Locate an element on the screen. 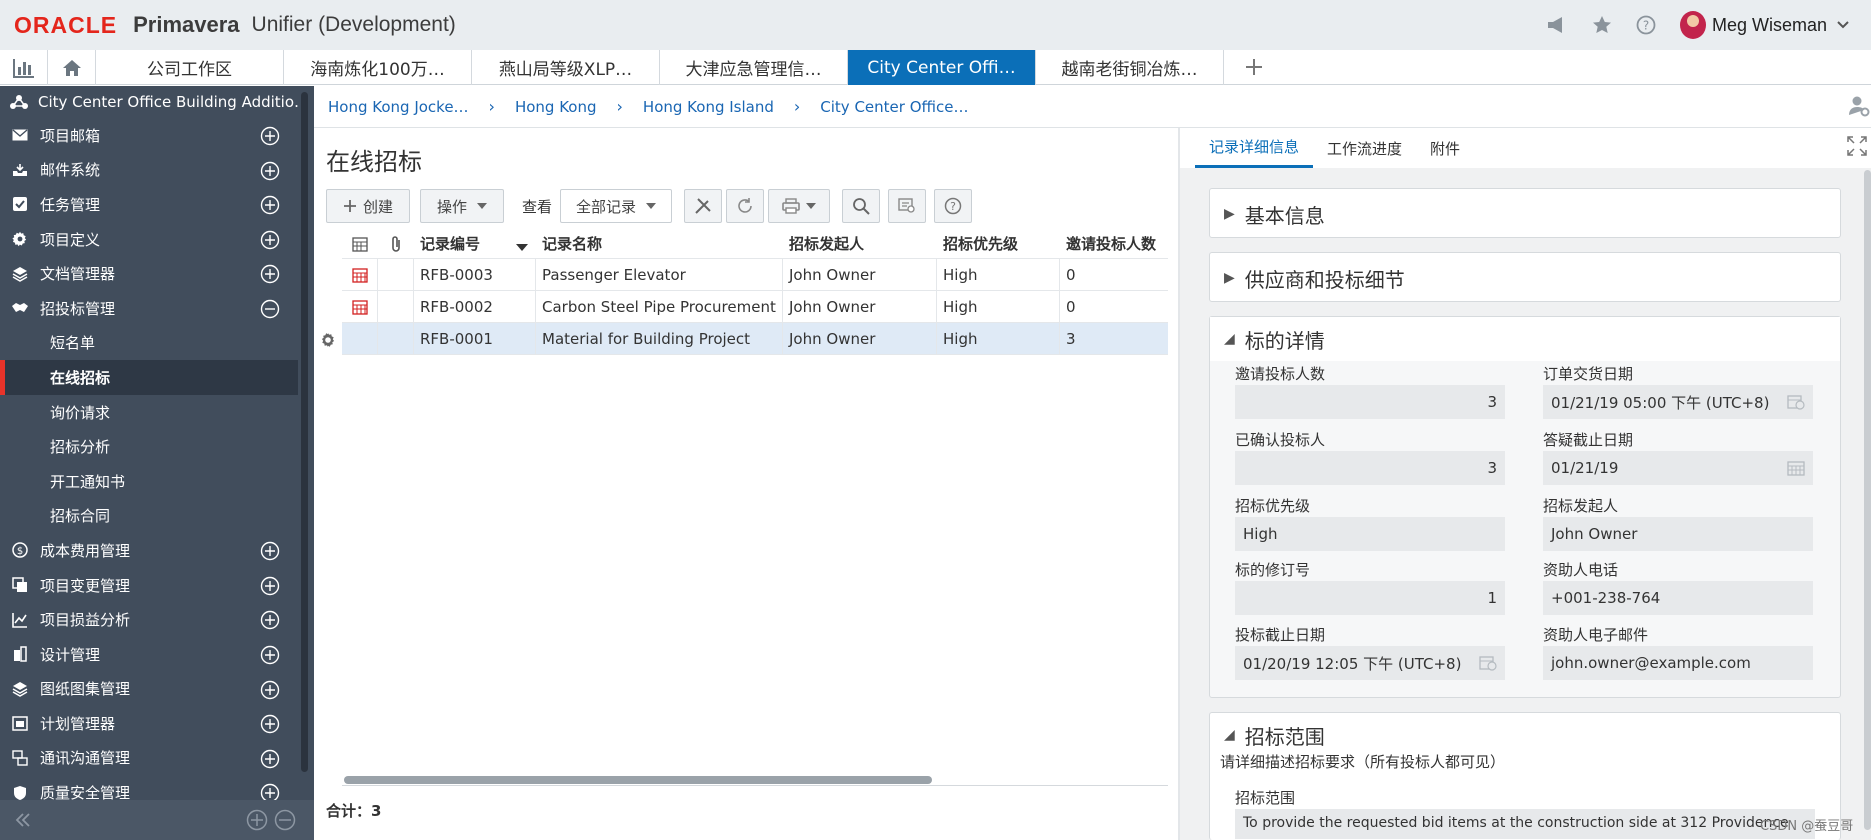 This screenshot has width=1871, height=840. sort-desc-icon is located at coordinates (522, 247).